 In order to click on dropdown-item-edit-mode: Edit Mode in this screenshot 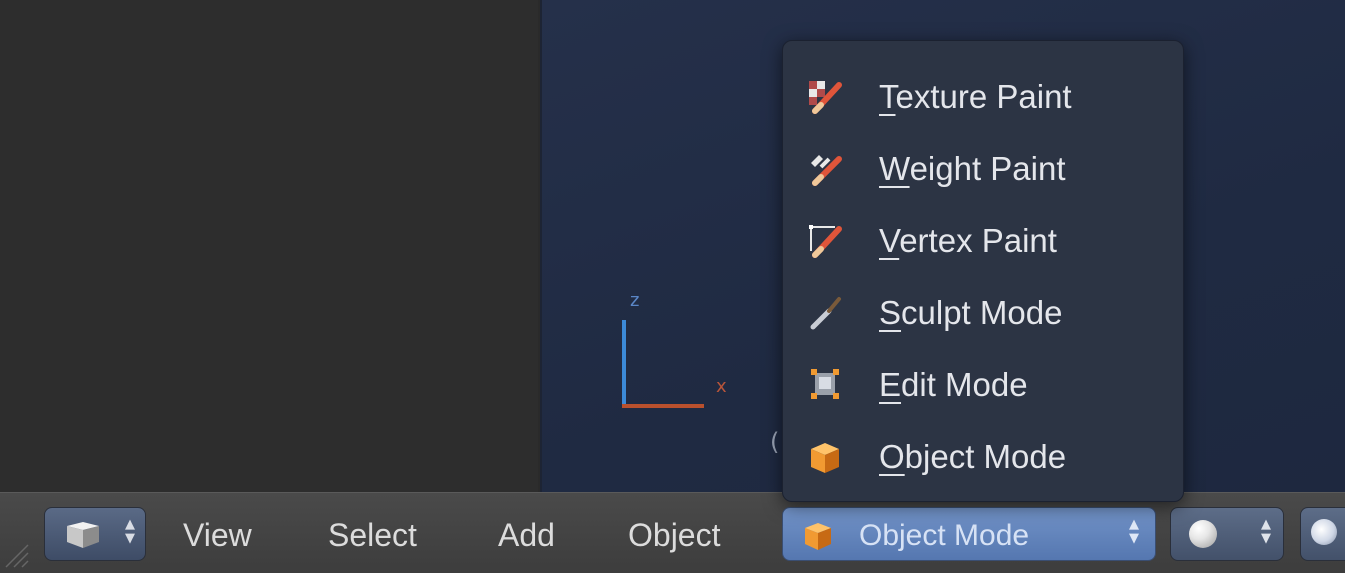, I will do `click(983, 385)`.